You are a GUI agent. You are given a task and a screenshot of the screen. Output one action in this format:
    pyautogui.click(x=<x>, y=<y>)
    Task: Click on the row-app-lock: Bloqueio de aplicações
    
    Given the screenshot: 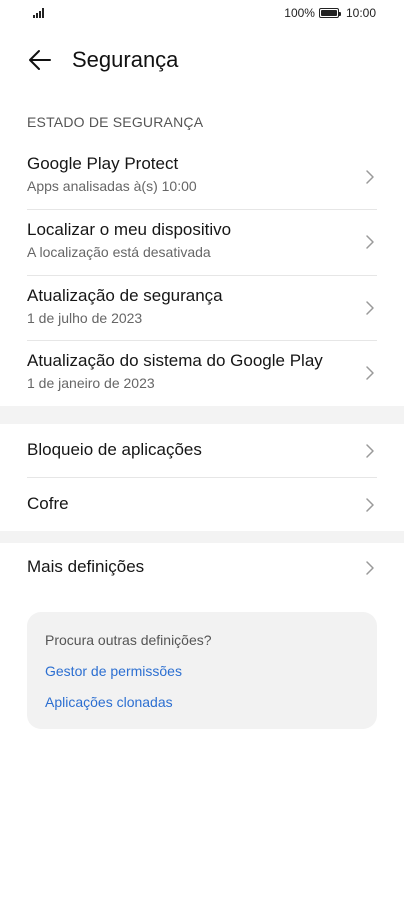 What is the action you would take?
    pyautogui.click(x=202, y=452)
    